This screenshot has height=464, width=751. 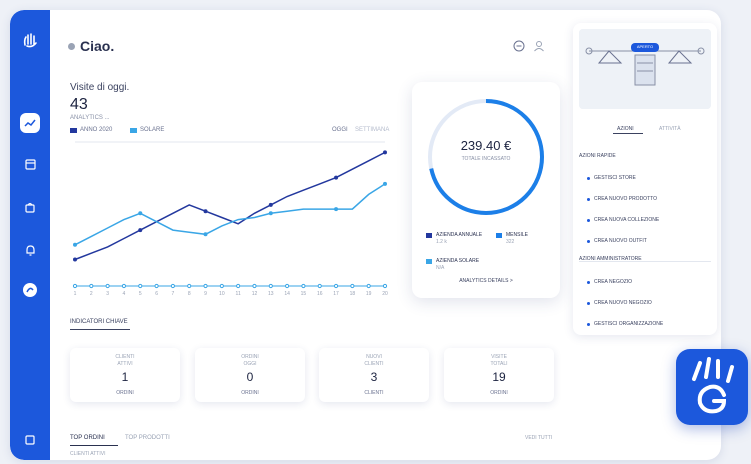 I want to click on action-new-product: CREA NUOVO PRODOTTO, so click(x=622, y=199).